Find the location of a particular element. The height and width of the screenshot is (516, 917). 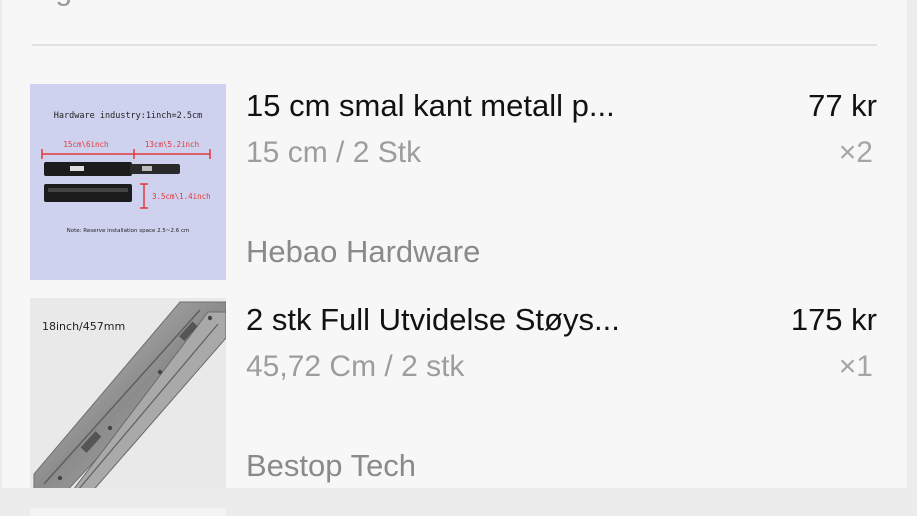

drawer-slide-photo: 18inch/457mm is located at coordinates (128, 393).